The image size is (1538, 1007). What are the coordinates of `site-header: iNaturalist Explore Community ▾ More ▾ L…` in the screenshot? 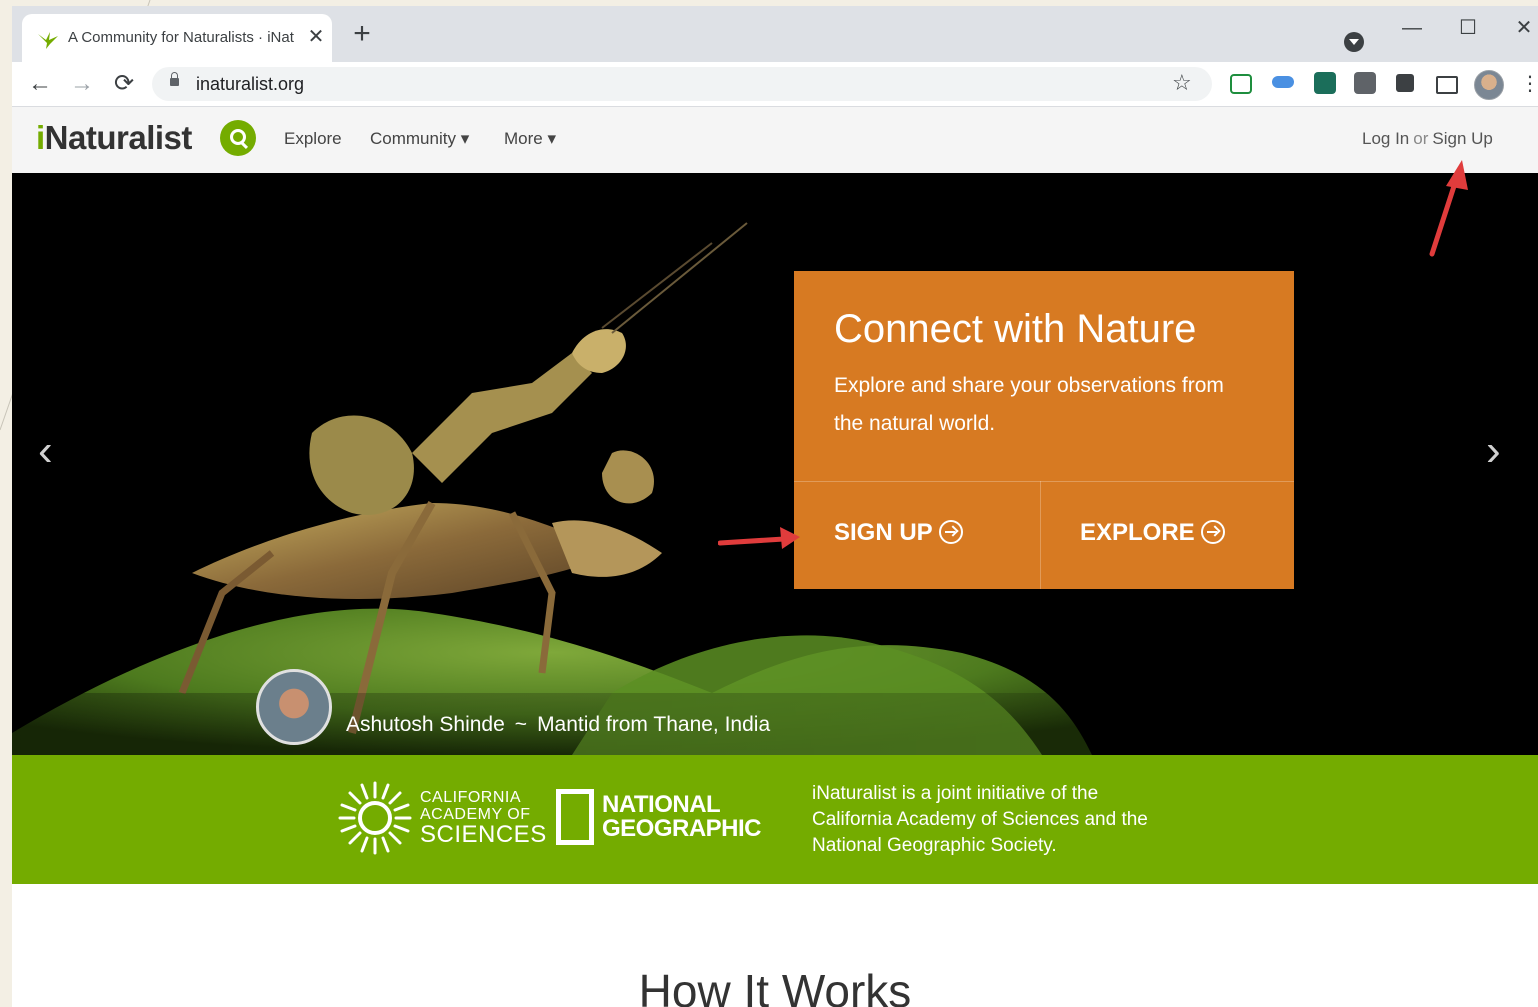 It's located at (775, 140).